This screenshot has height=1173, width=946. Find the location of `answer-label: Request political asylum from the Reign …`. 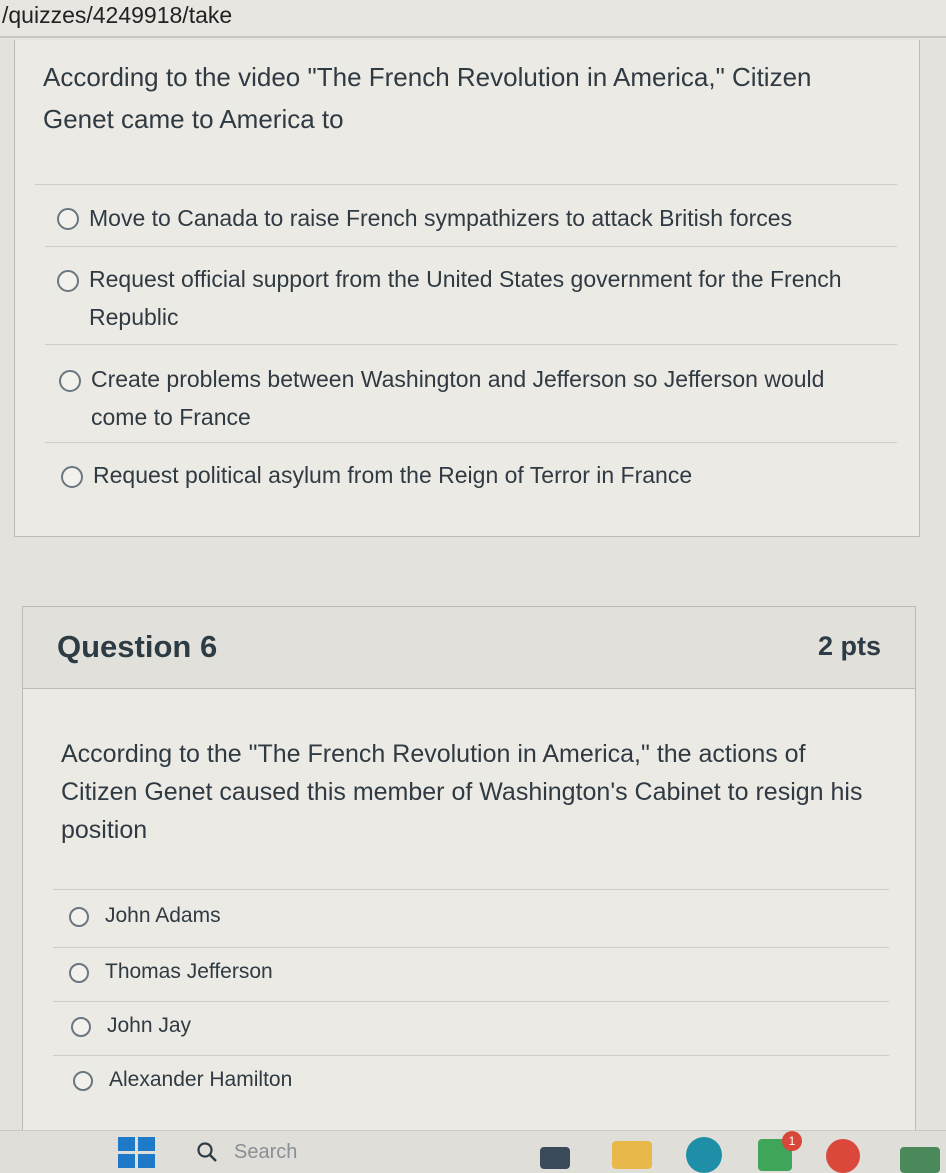

answer-label: Request political asylum from the Reign … is located at coordinates (393, 475).